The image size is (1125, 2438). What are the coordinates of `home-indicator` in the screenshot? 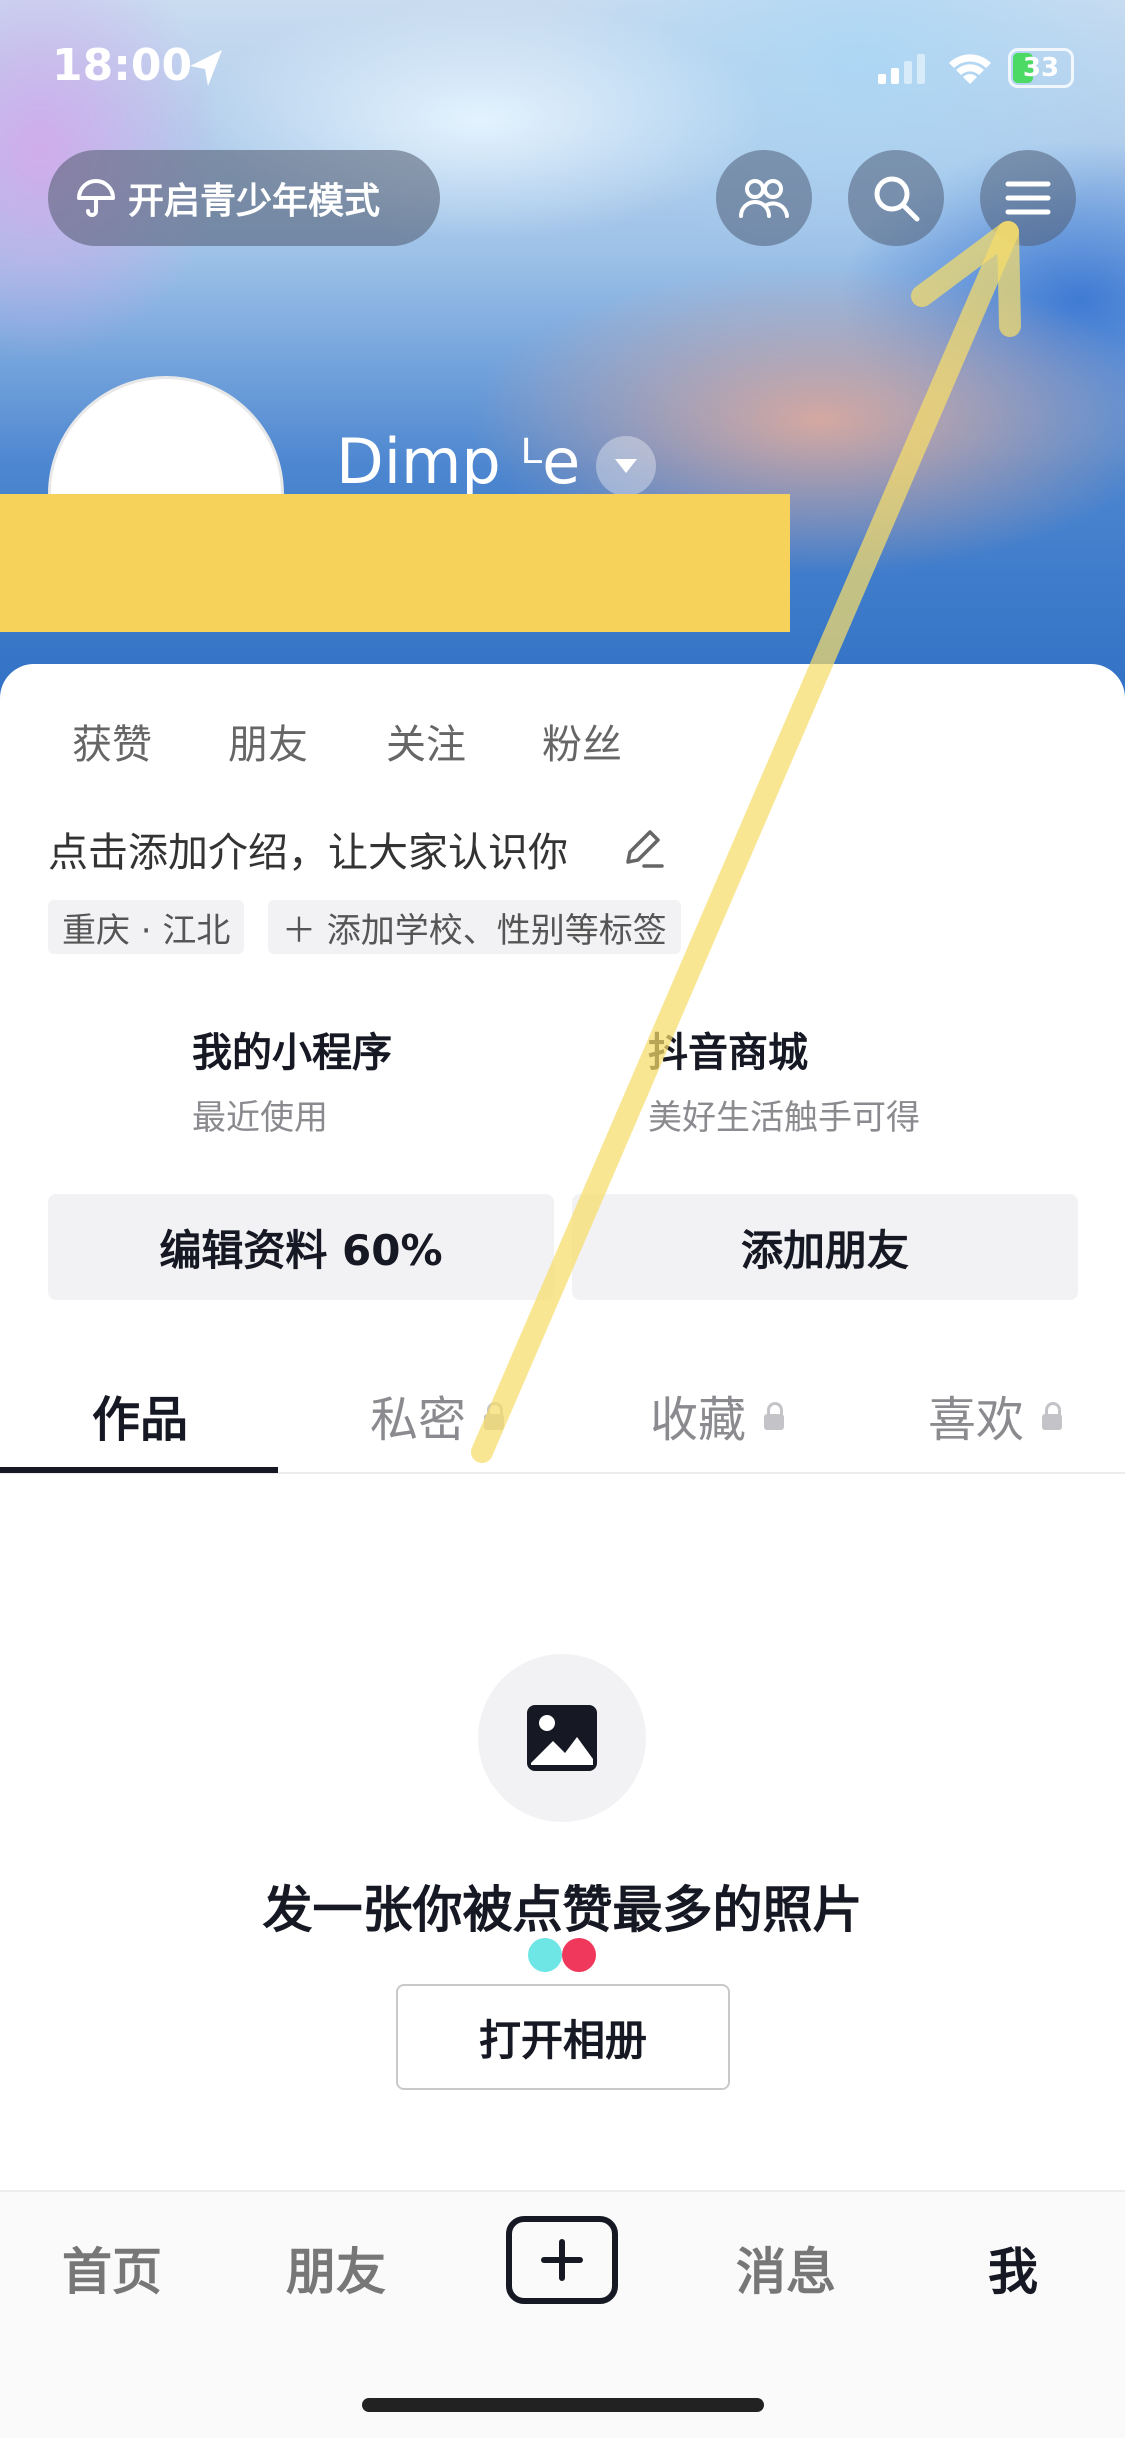 It's located at (563, 2405).